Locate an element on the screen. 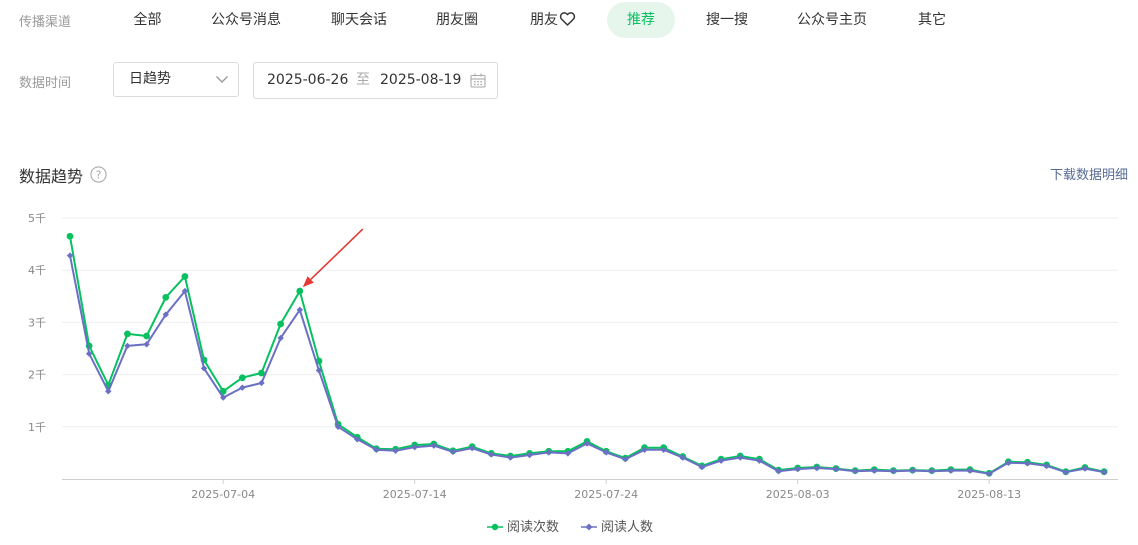 The image size is (1138, 545). legend-item-reads: 阅读次数 is located at coordinates (523, 528).